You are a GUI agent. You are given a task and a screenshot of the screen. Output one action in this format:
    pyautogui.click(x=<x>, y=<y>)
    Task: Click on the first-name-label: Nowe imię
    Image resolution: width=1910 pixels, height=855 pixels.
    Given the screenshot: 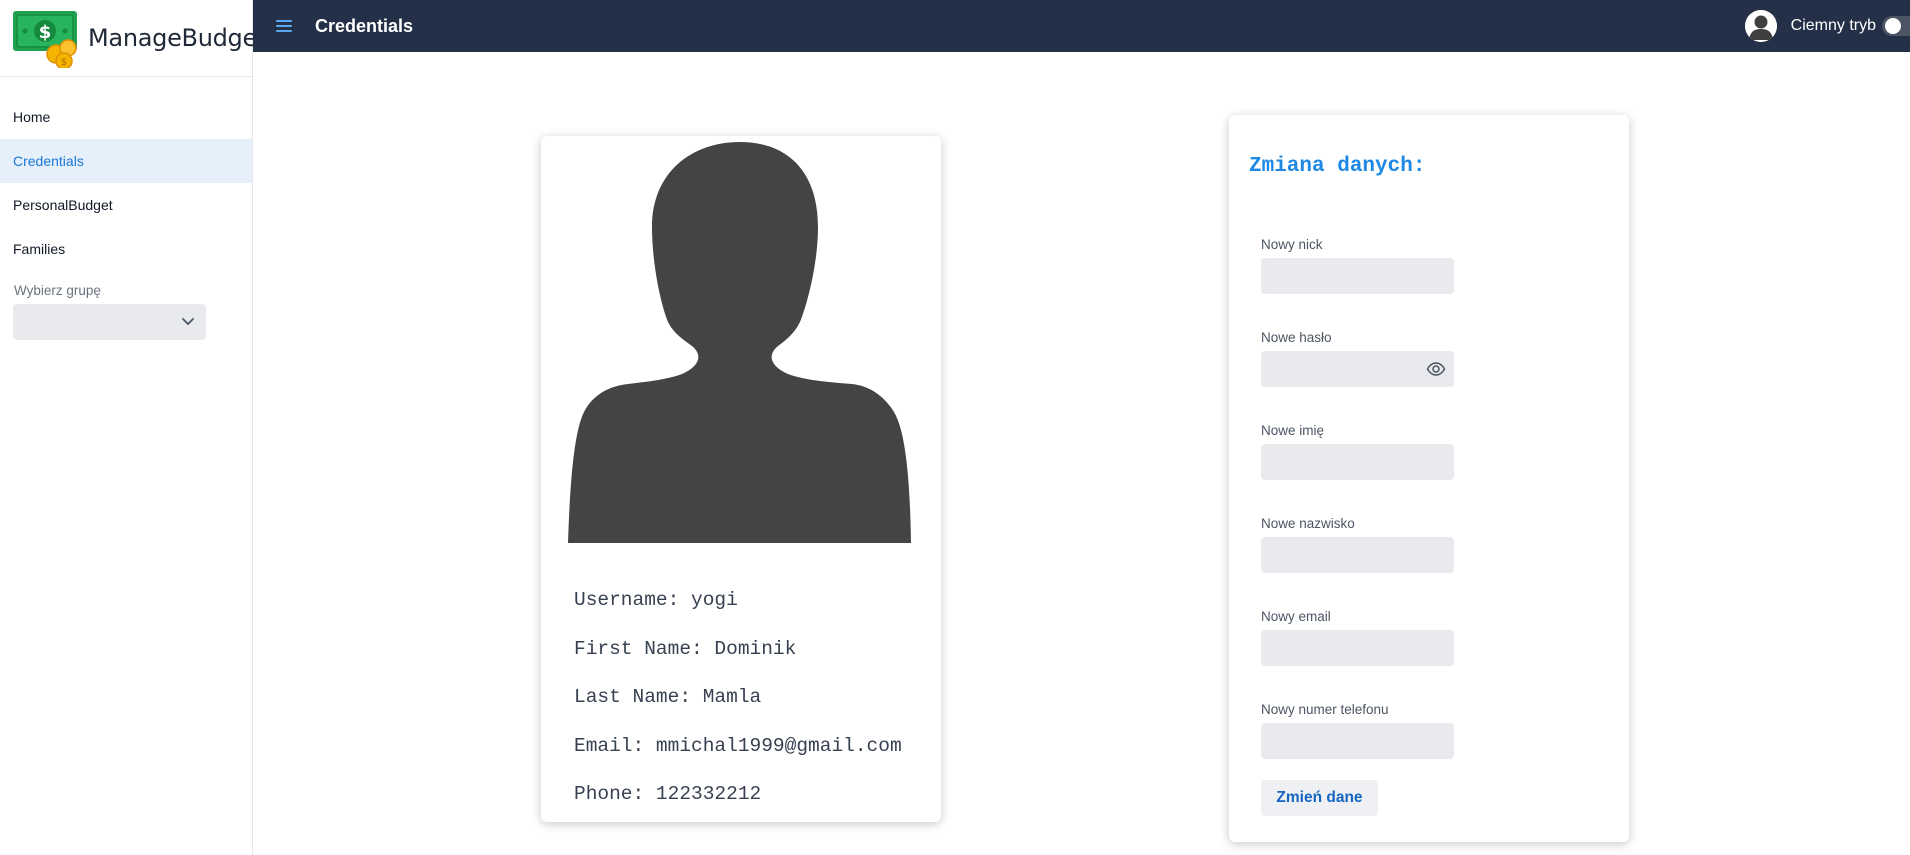 What is the action you would take?
    pyautogui.click(x=1293, y=430)
    